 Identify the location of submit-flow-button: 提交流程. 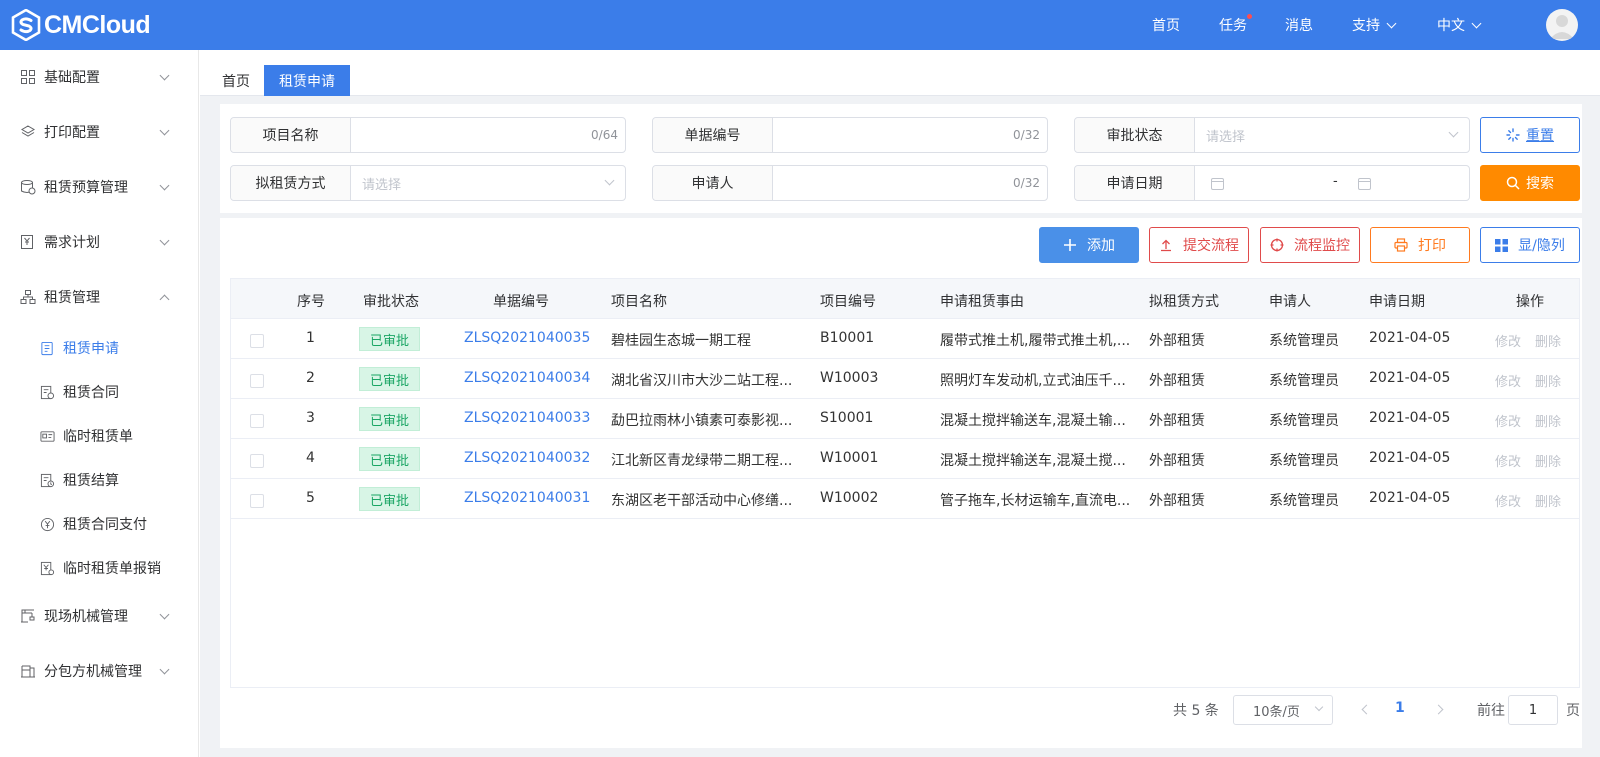
(1199, 245).